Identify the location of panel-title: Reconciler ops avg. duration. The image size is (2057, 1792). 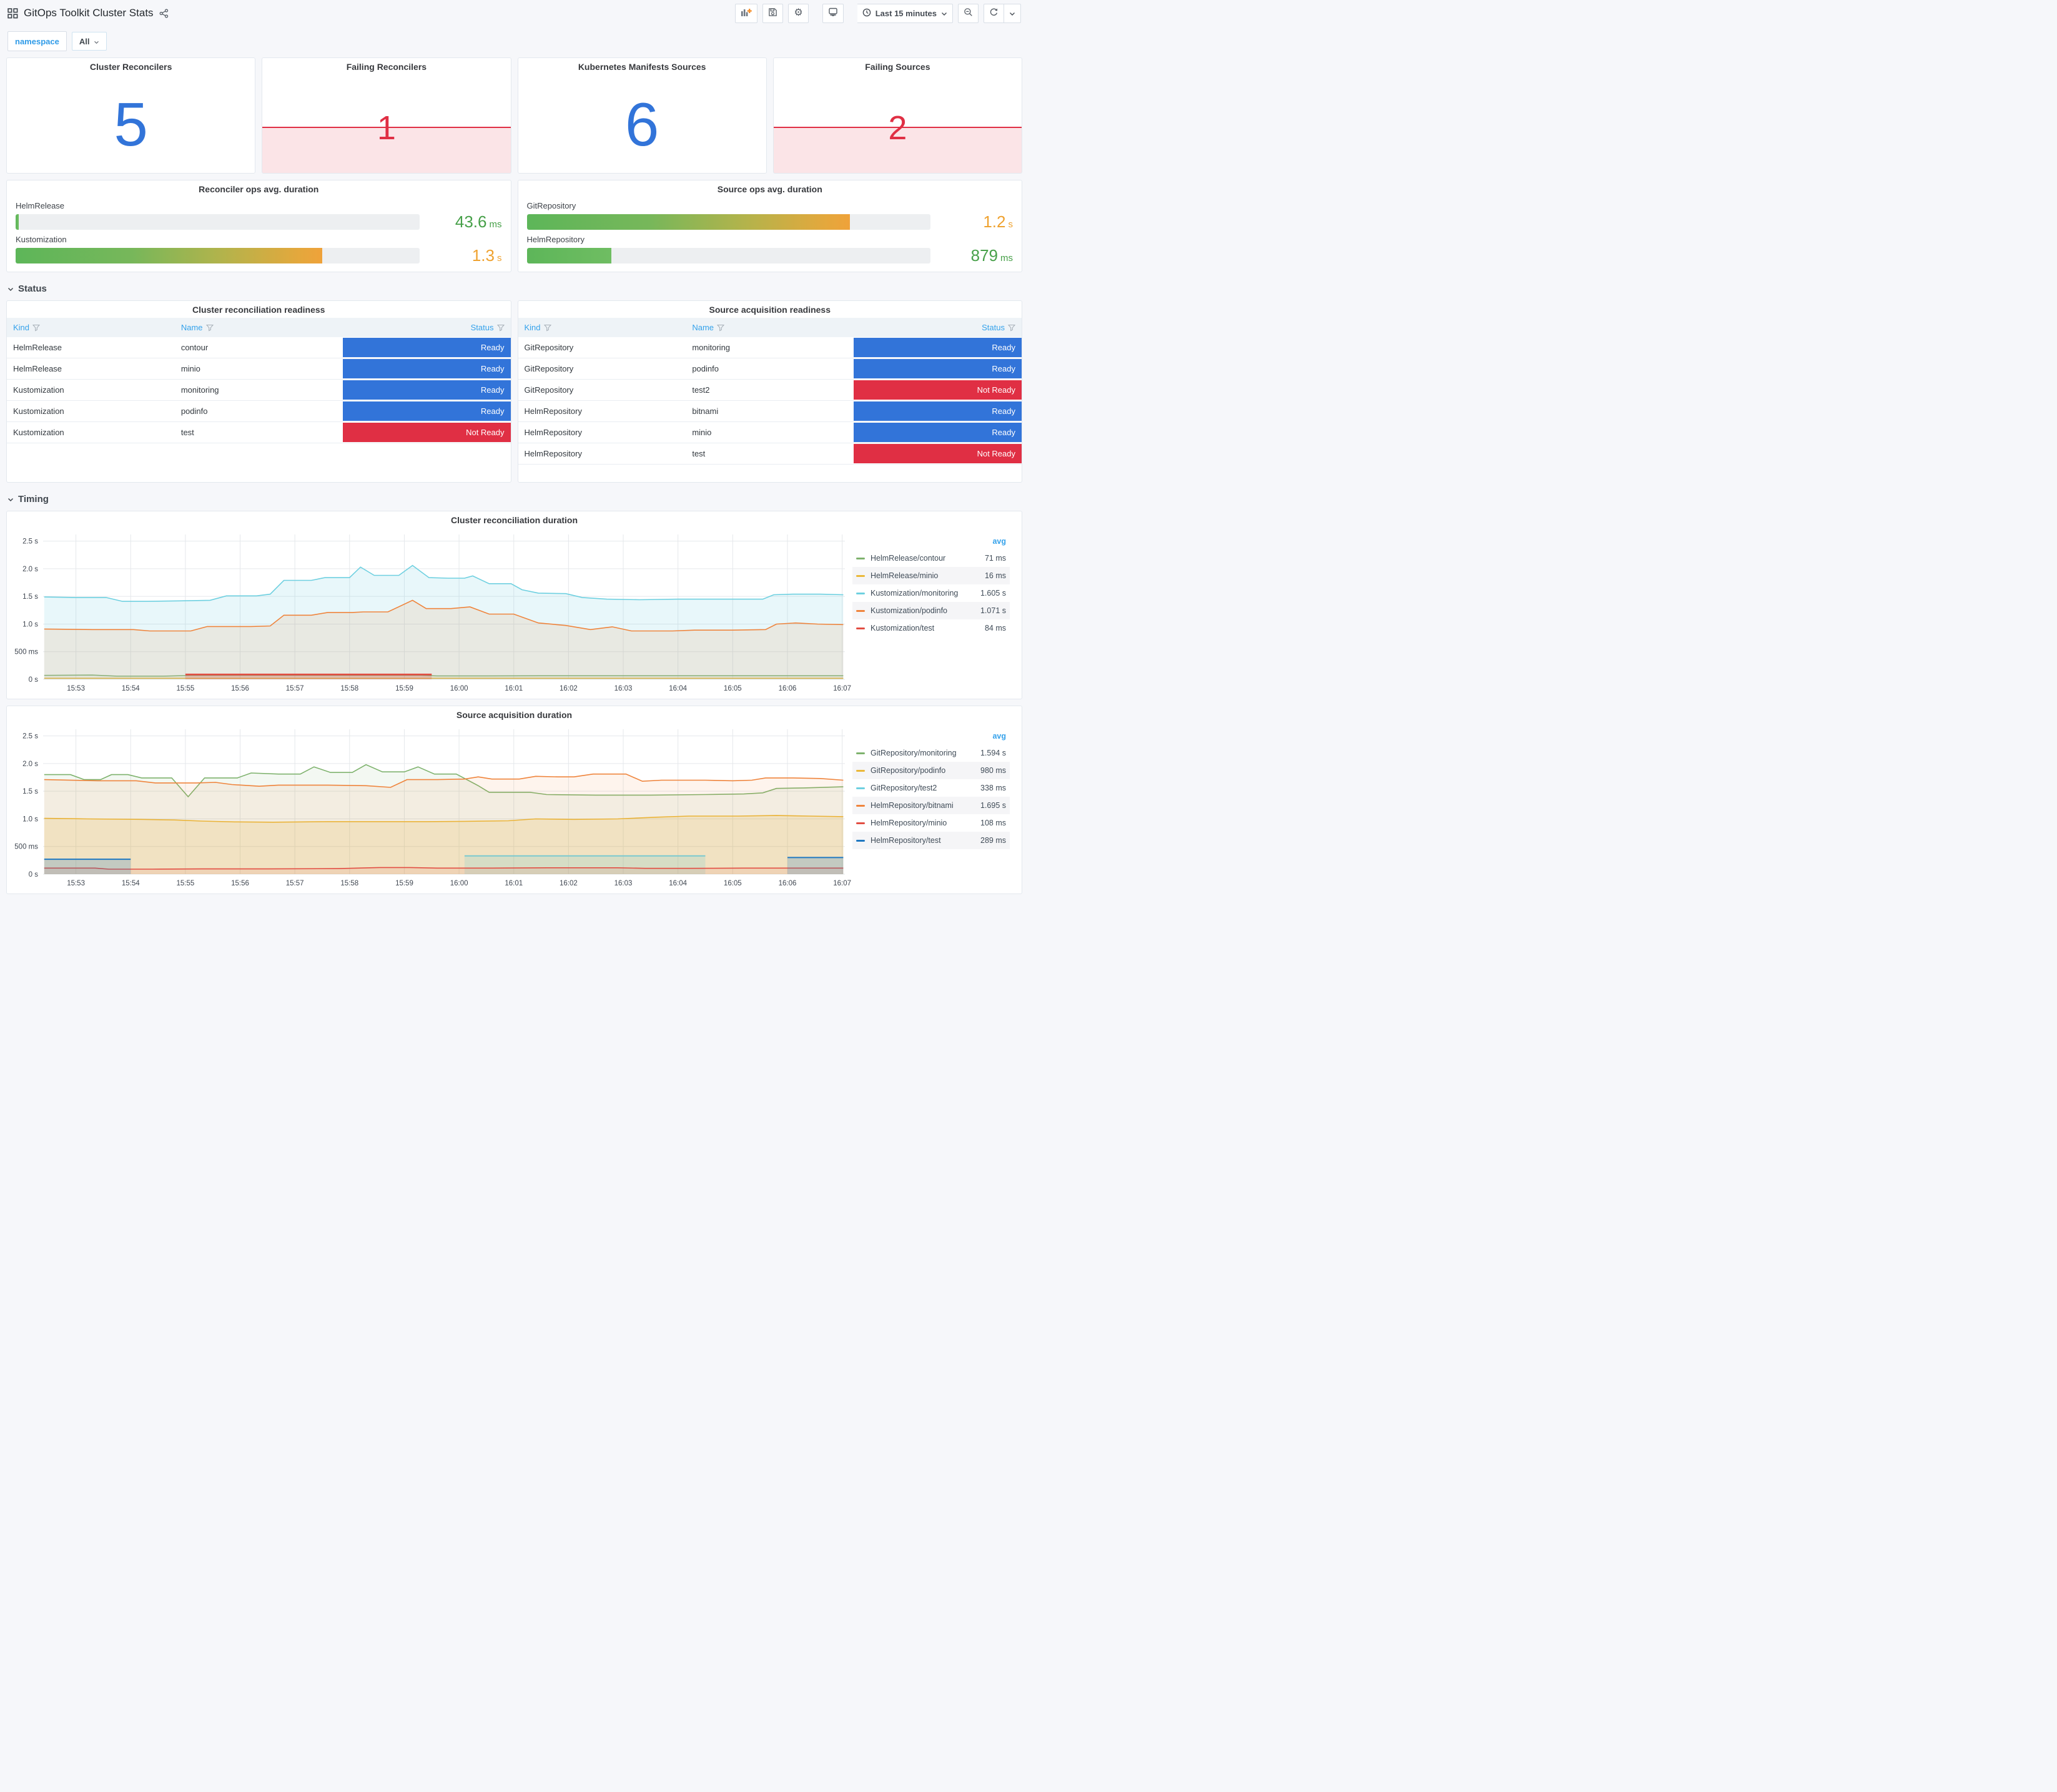
(259, 188).